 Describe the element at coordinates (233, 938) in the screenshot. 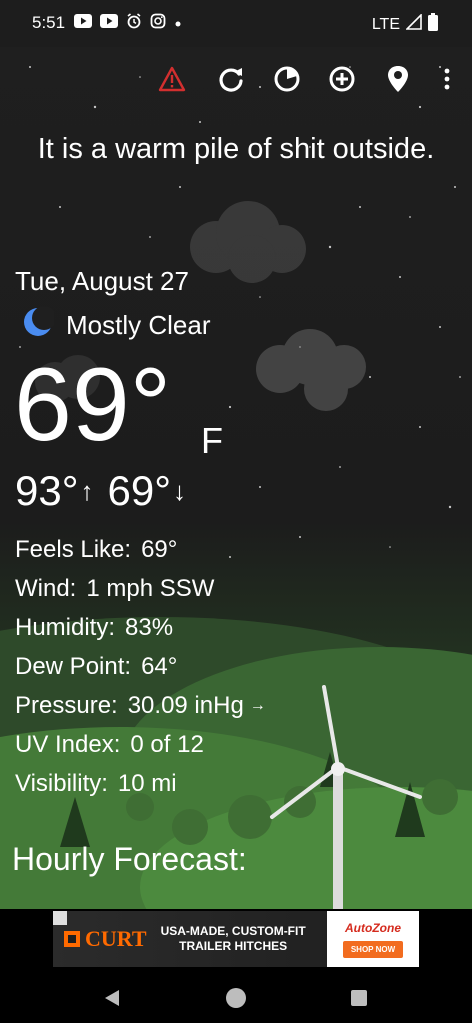

I see `ad-tagline: USA-MADE, CUSTOM-FIT TRAILER HITCHES` at that location.